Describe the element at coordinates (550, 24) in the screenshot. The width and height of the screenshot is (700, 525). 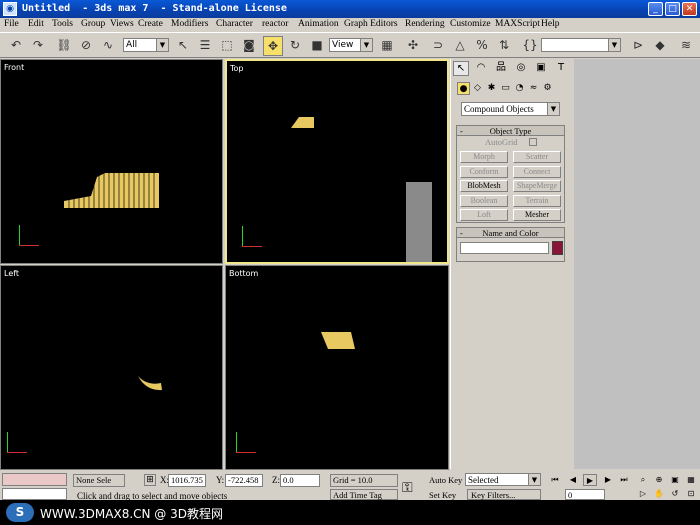
I see `menu-help: Help` at that location.